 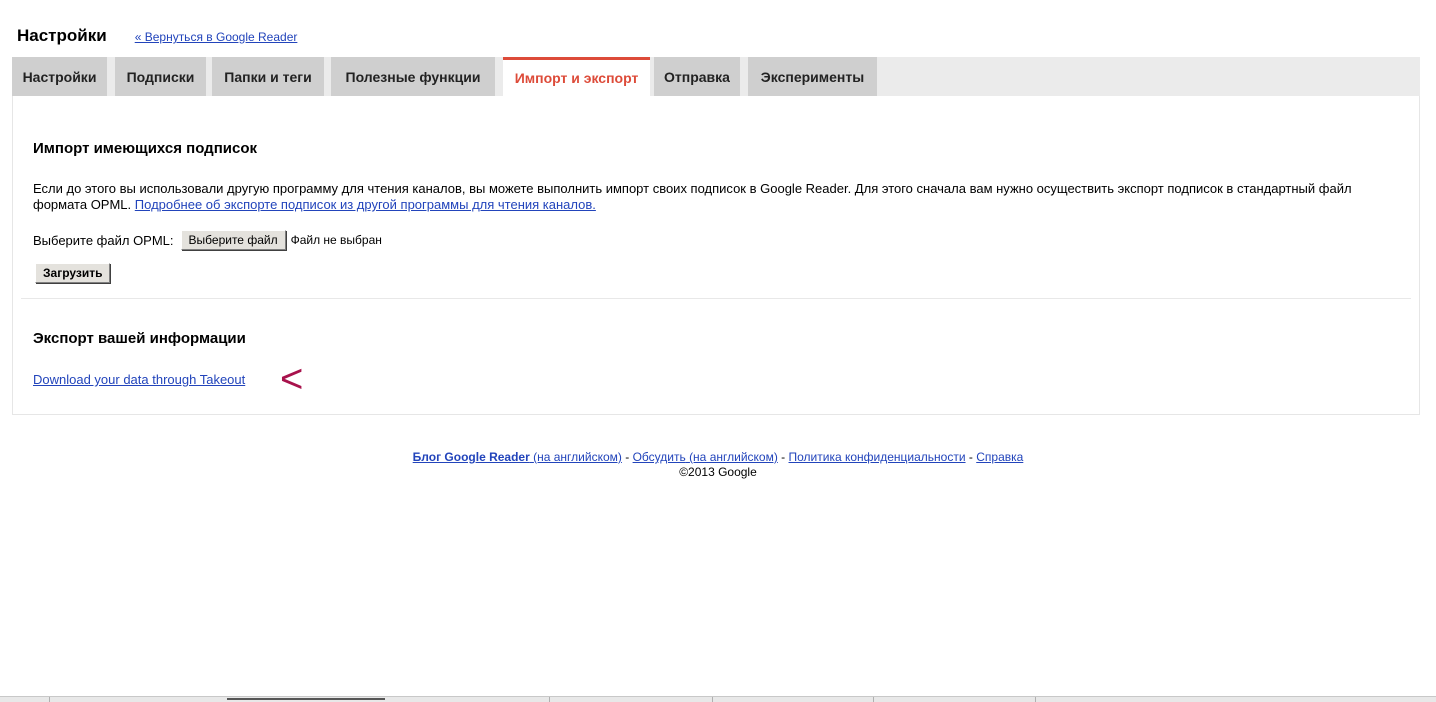 I want to click on takeout-download-link: Download your data through Takeout, so click(x=139, y=379).